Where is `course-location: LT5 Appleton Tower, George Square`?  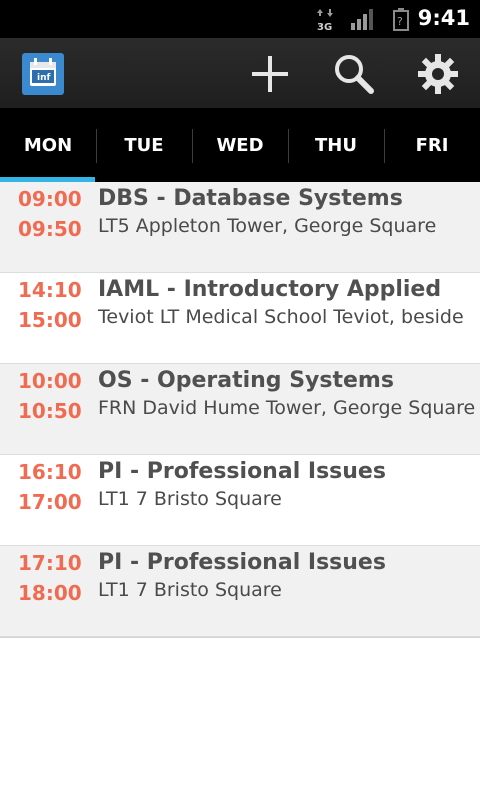
course-location: LT5 Appleton Tower, George Square is located at coordinates (267, 226).